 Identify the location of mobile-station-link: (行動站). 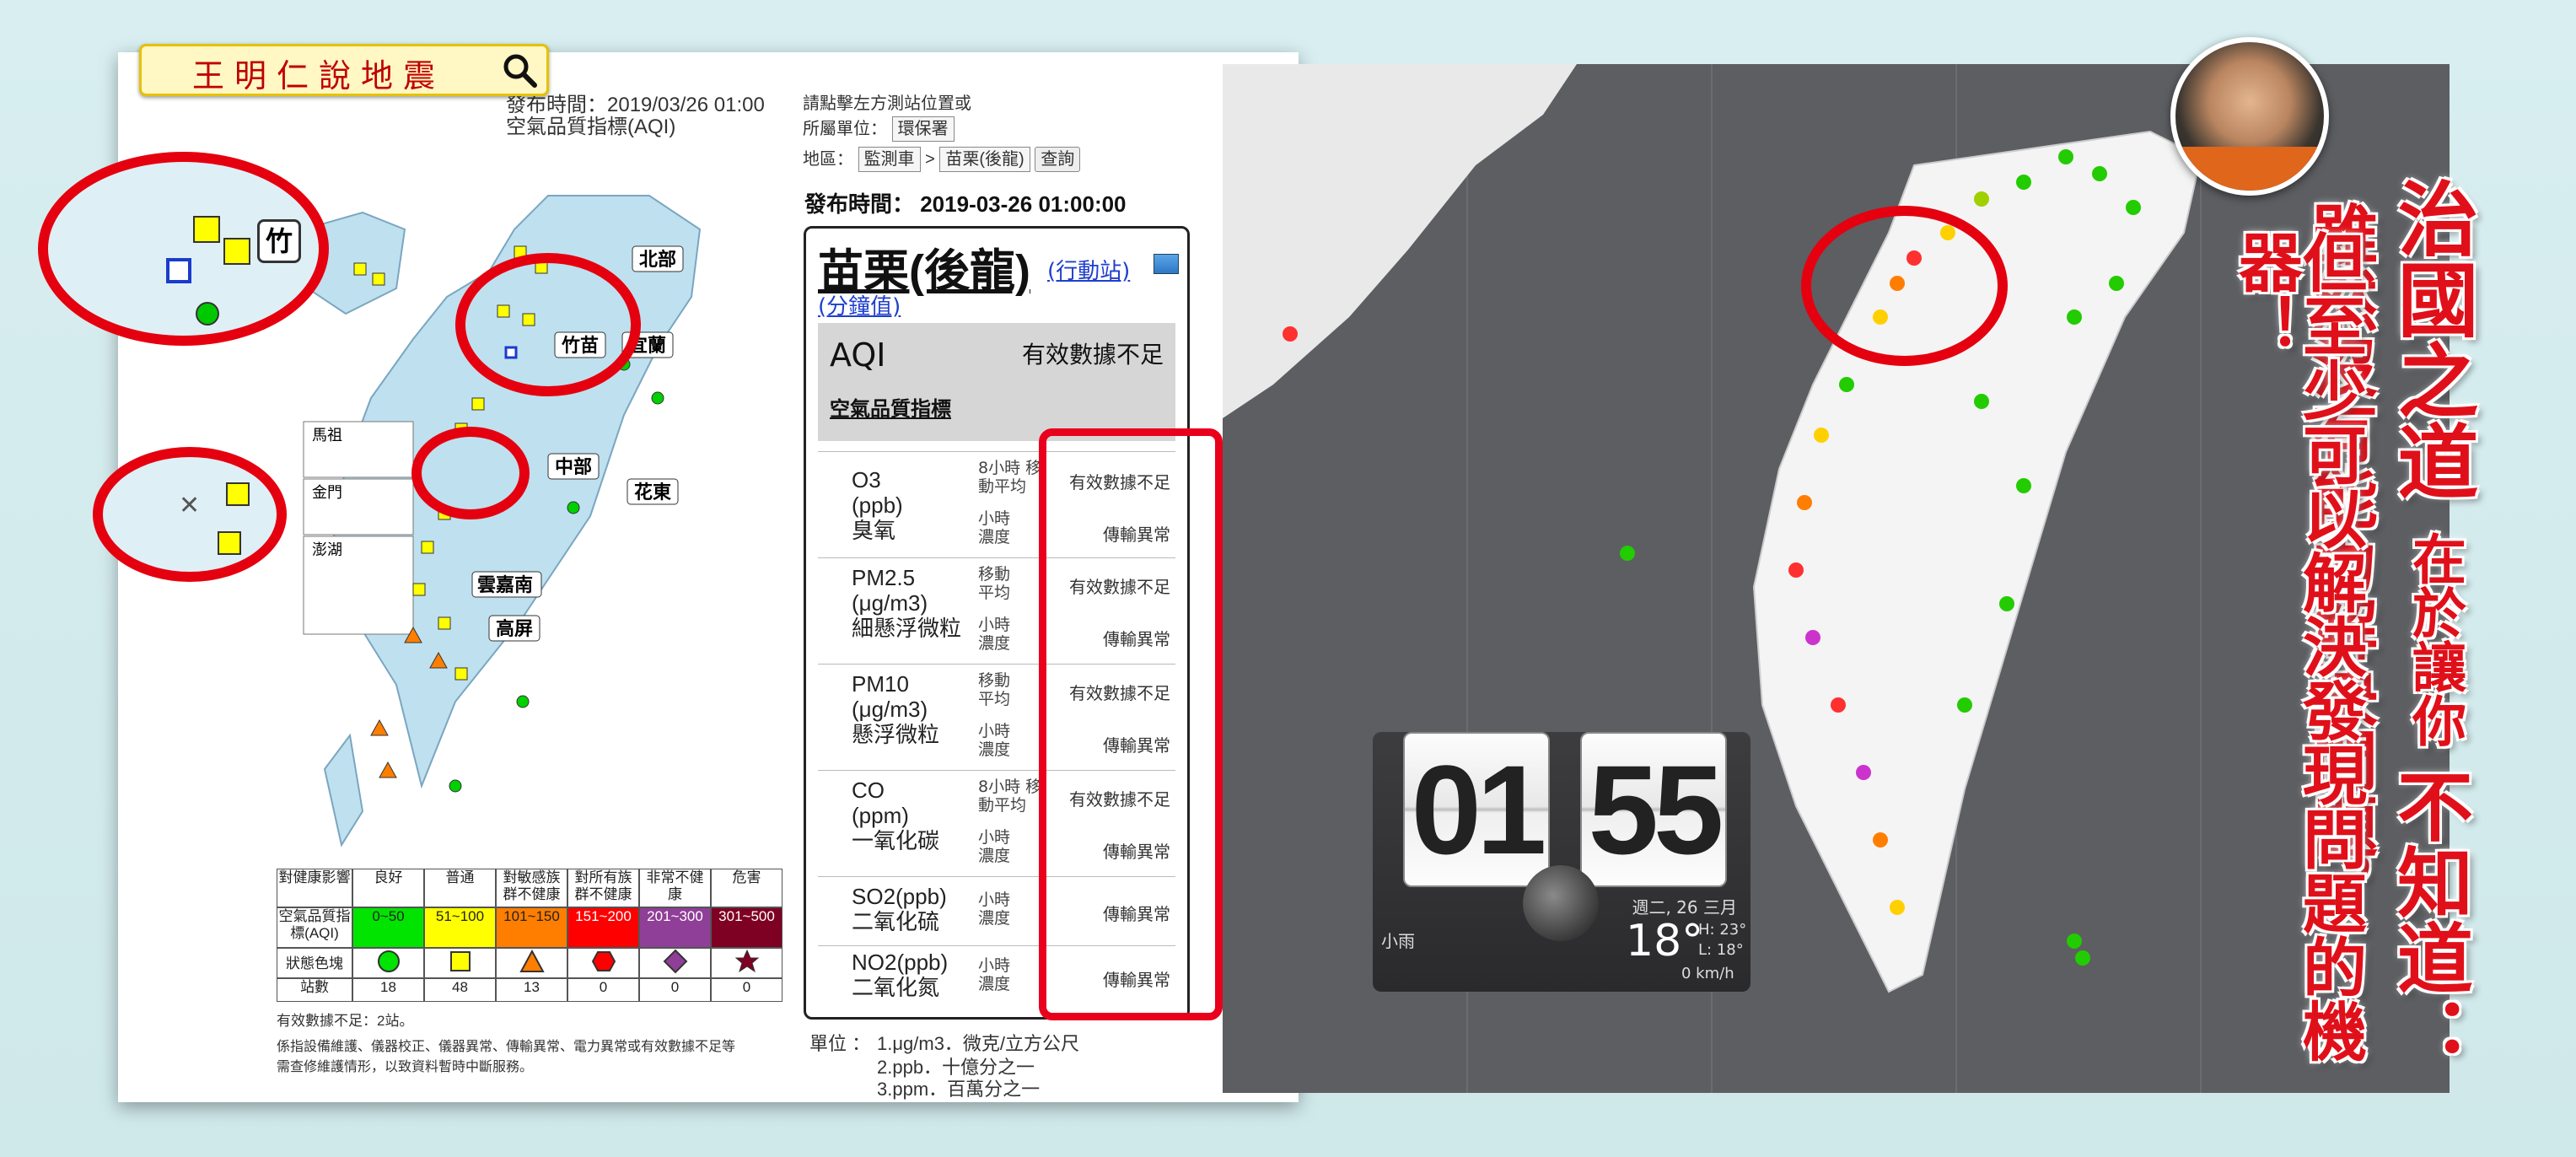
(1088, 269).